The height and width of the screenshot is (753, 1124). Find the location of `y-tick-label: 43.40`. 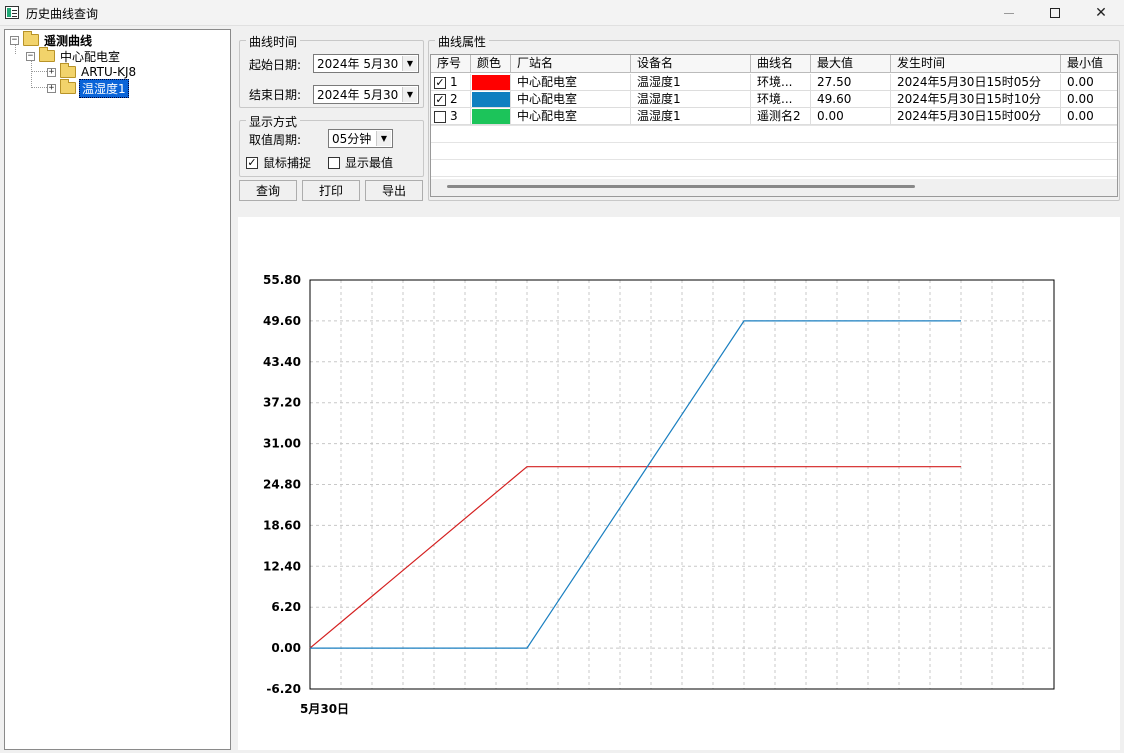

y-tick-label: 43.40 is located at coordinates (282, 362).